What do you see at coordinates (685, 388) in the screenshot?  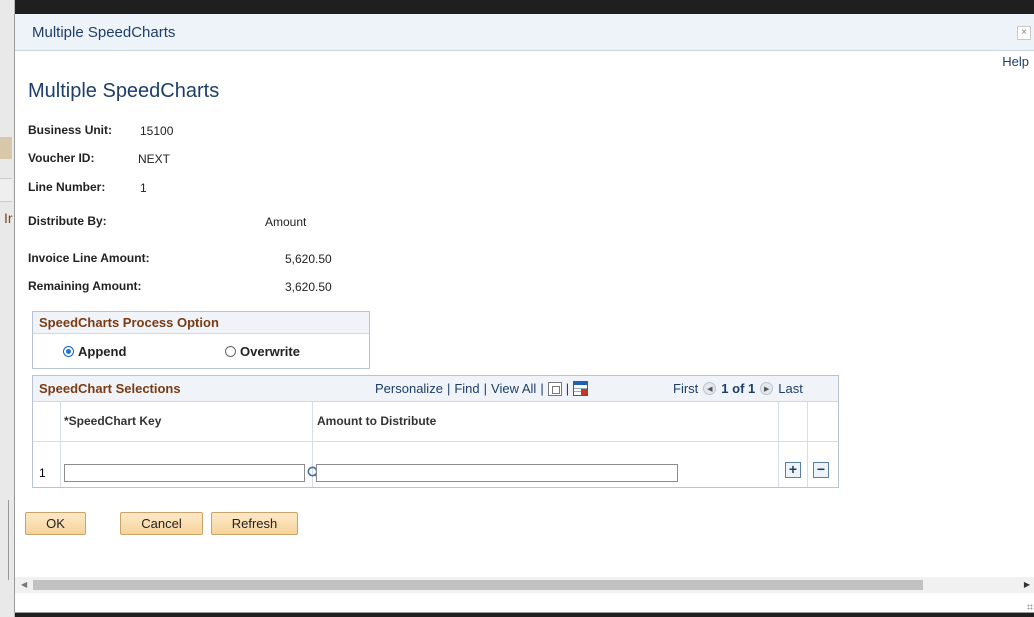 I see `first-link: First` at bounding box center [685, 388].